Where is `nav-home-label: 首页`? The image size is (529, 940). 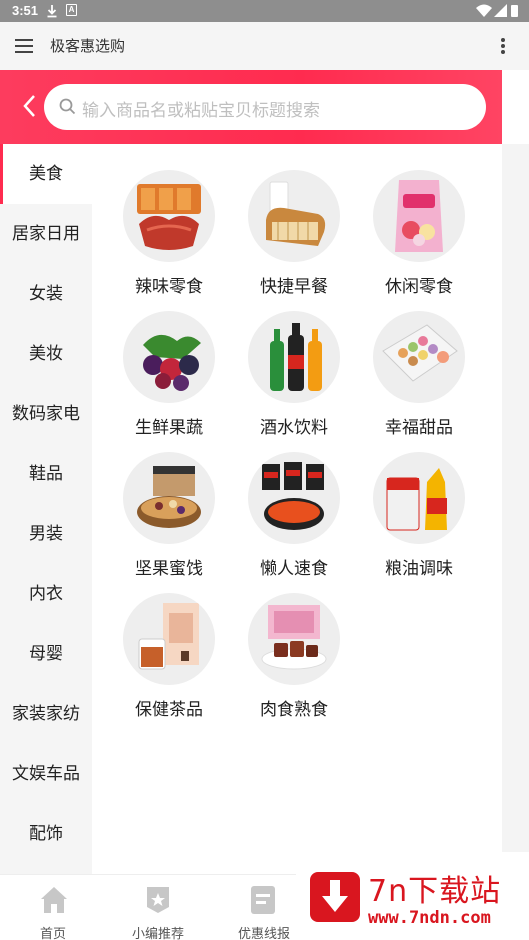
nav-home-label: 首页 is located at coordinates (52, 933).